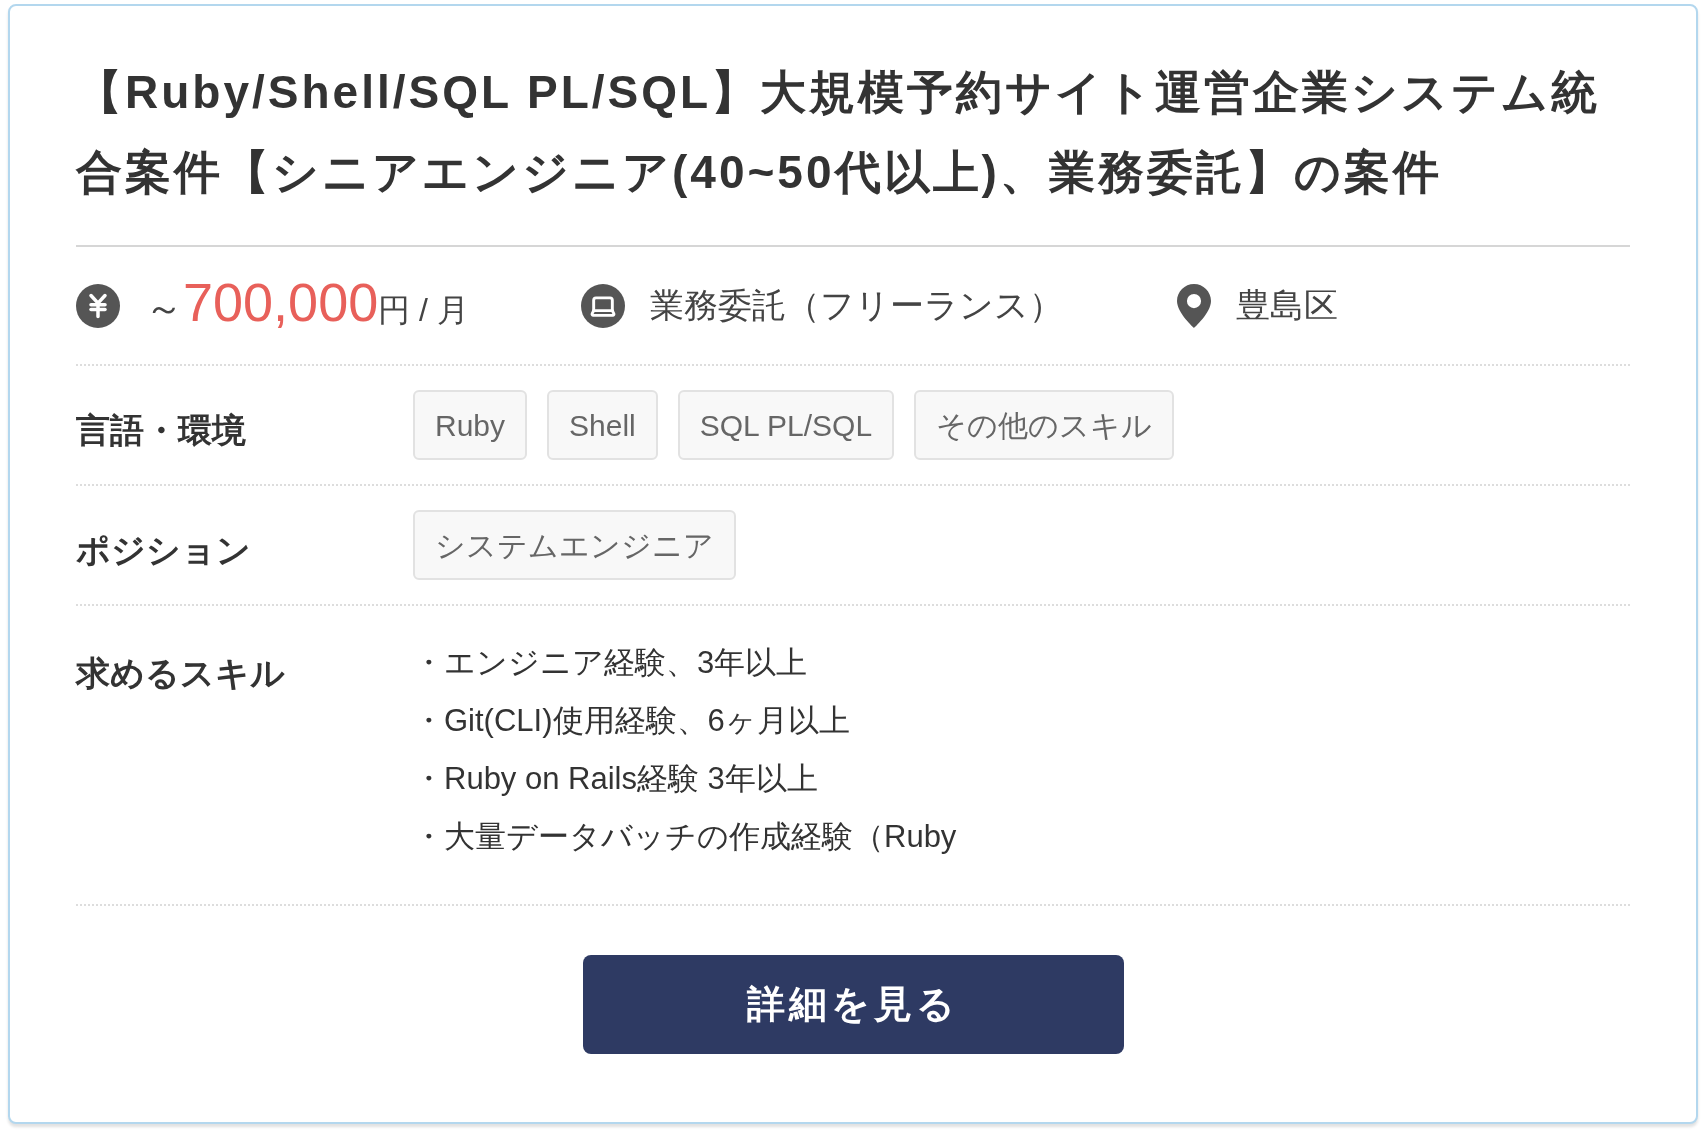 This screenshot has height=1130, width=1706. Describe the element at coordinates (181, 673) in the screenshot. I see `detail-label: 求めるスキル` at that location.